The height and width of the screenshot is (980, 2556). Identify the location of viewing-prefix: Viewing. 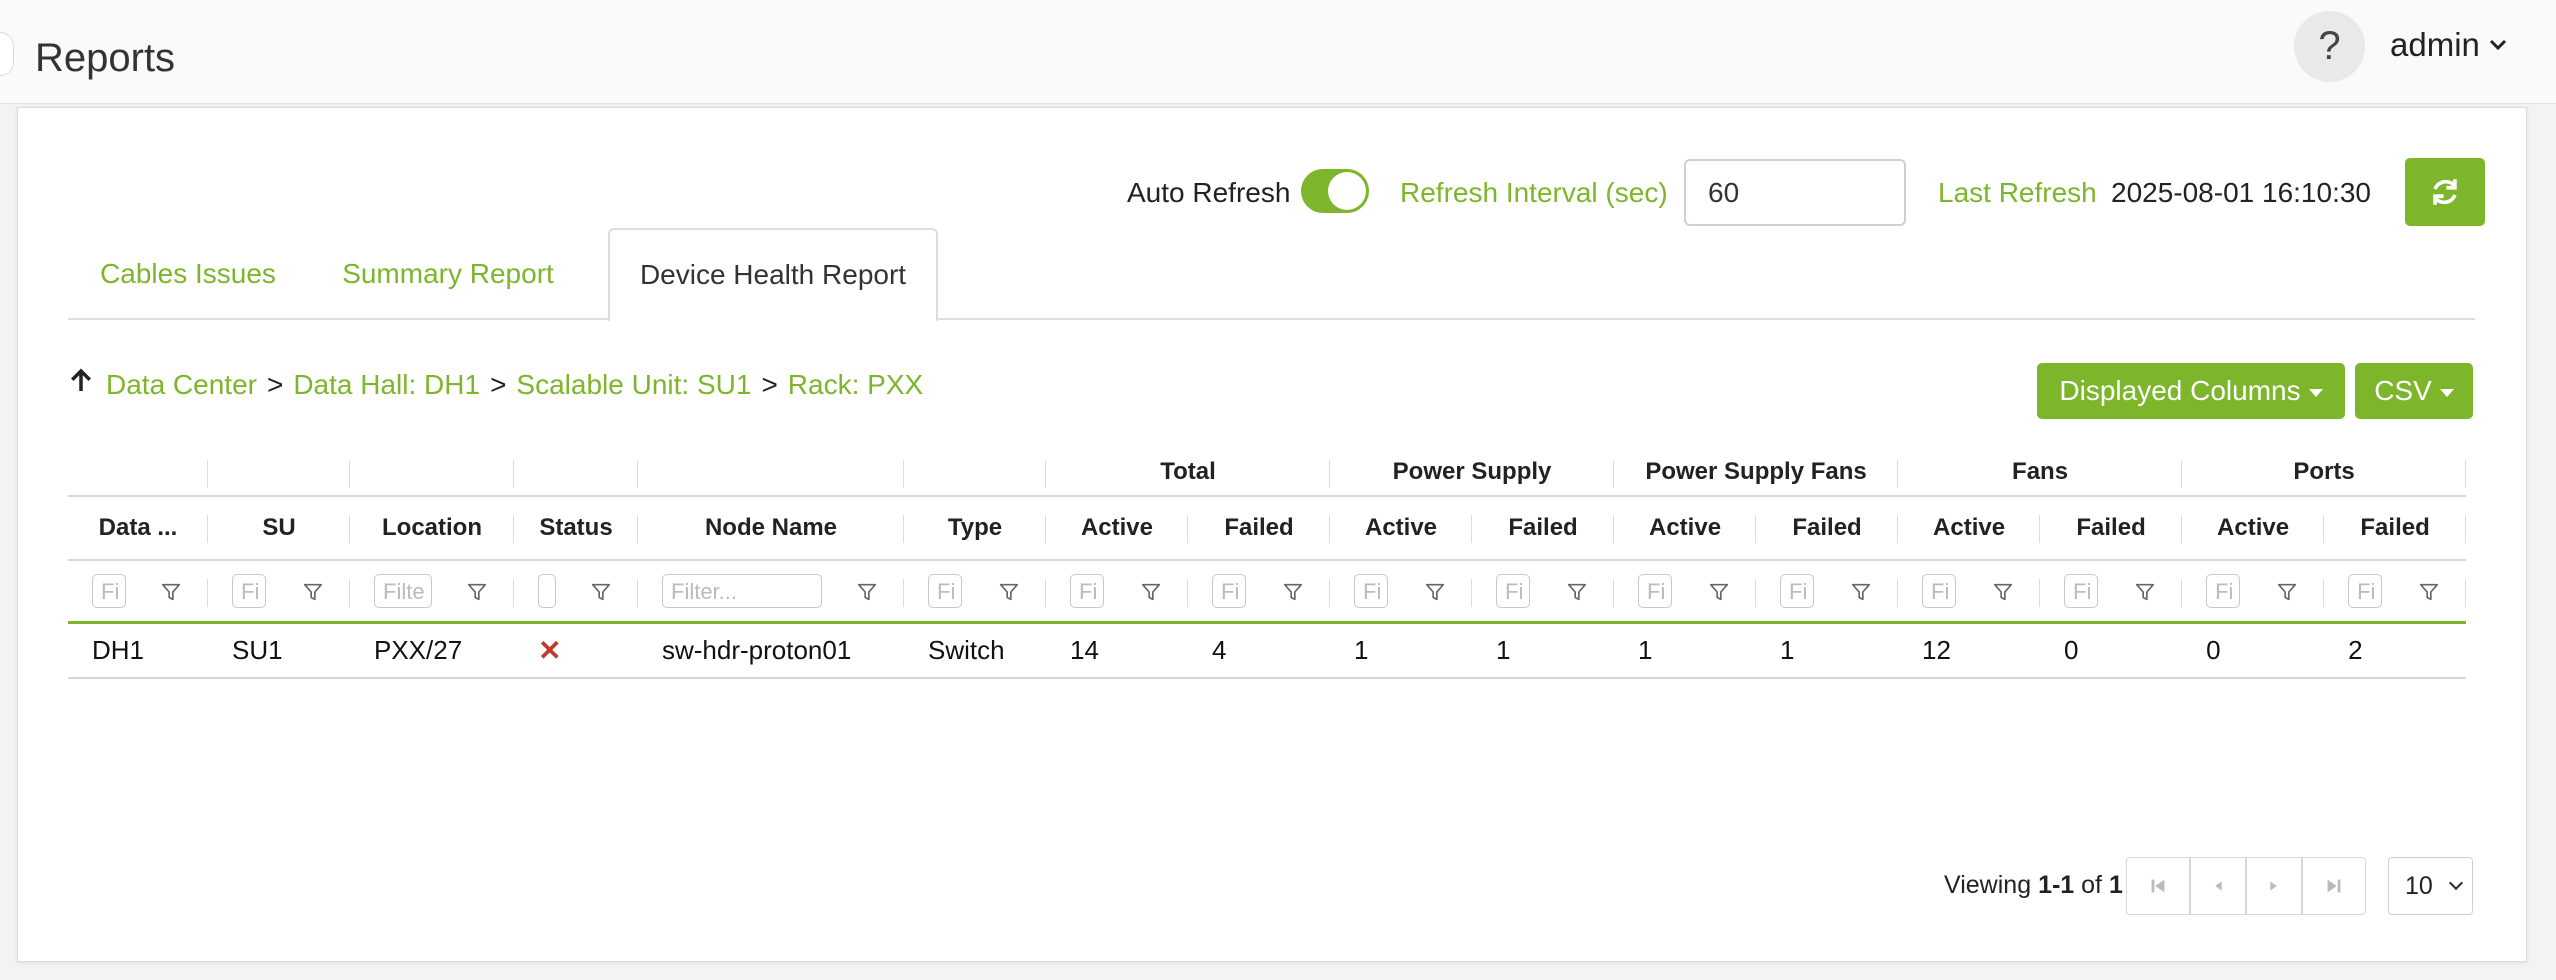
(1988, 885).